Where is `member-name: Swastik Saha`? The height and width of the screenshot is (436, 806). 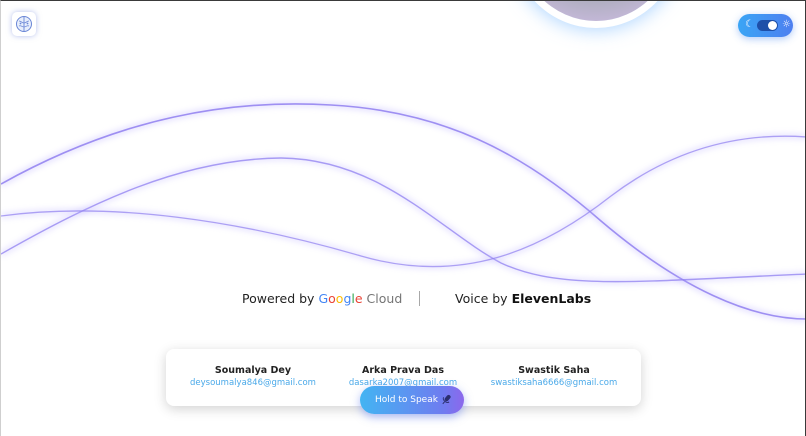
member-name: Swastik Saha is located at coordinates (554, 370).